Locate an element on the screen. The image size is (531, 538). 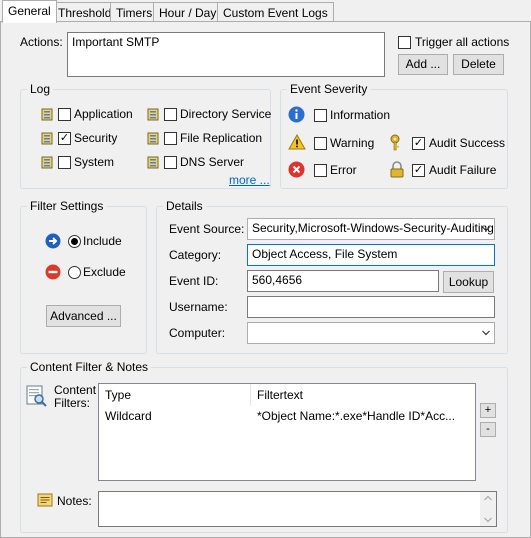
log-file-replication-label: File Replication is located at coordinates (221, 138).